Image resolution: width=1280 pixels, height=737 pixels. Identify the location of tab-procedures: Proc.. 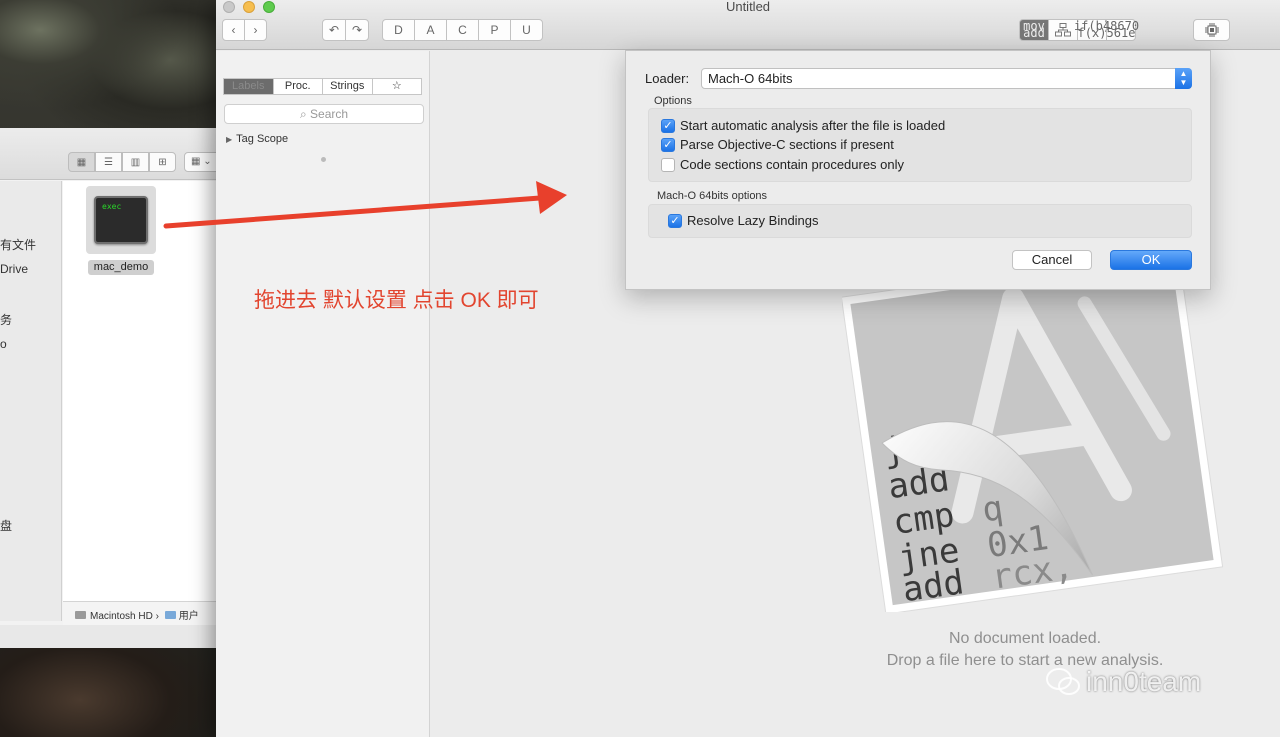
(297, 86).